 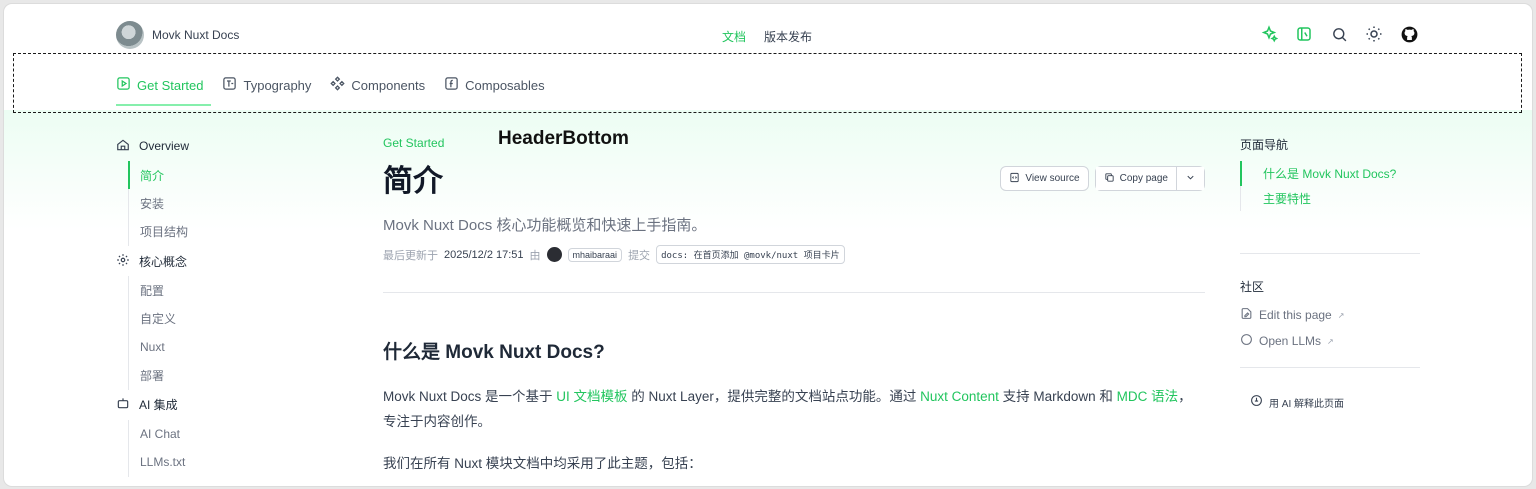 I want to click on toc-item-what-is: 什么是 Movk Nuxt Docs?, so click(x=1330, y=173).